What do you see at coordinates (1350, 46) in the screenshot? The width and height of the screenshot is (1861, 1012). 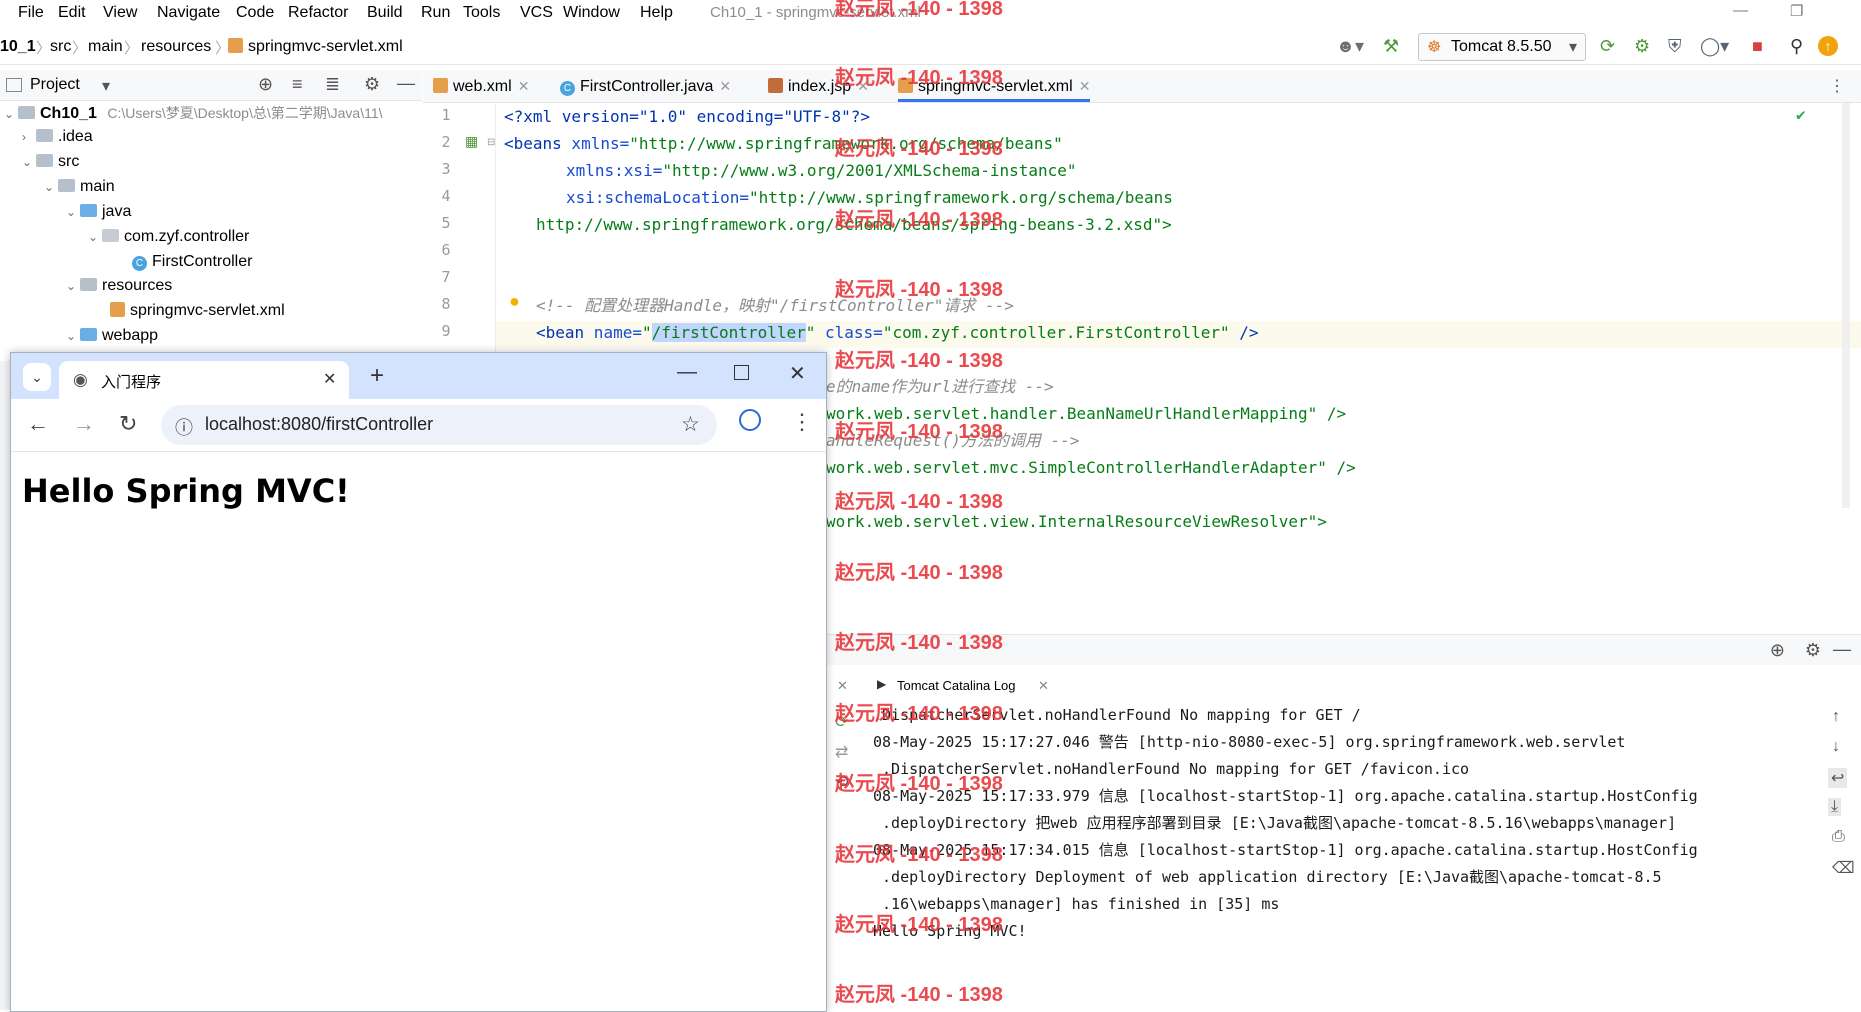 I see `user-icon: ☻▾` at bounding box center [1350, 46].